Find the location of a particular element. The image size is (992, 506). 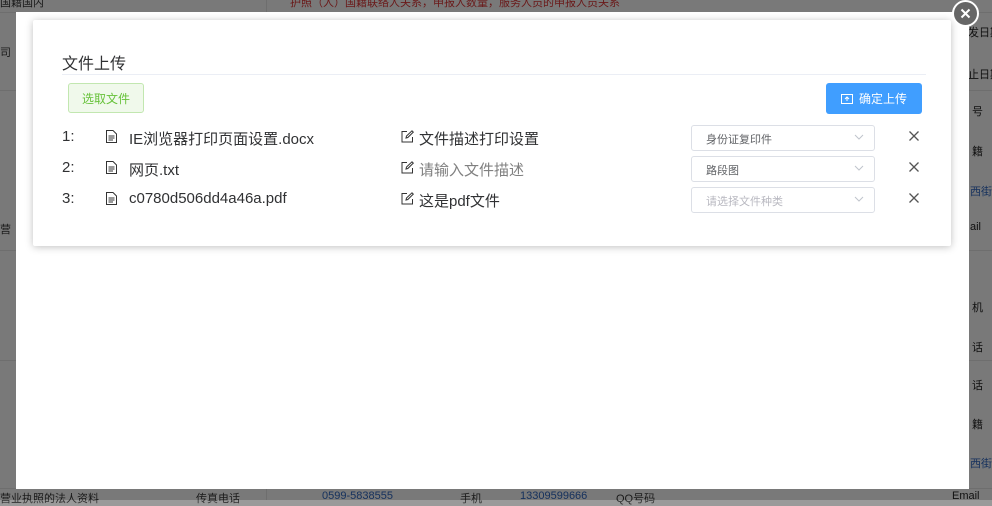

file-name: c0780d506dd4a46a.pdf is located at coordinates (208, 198).